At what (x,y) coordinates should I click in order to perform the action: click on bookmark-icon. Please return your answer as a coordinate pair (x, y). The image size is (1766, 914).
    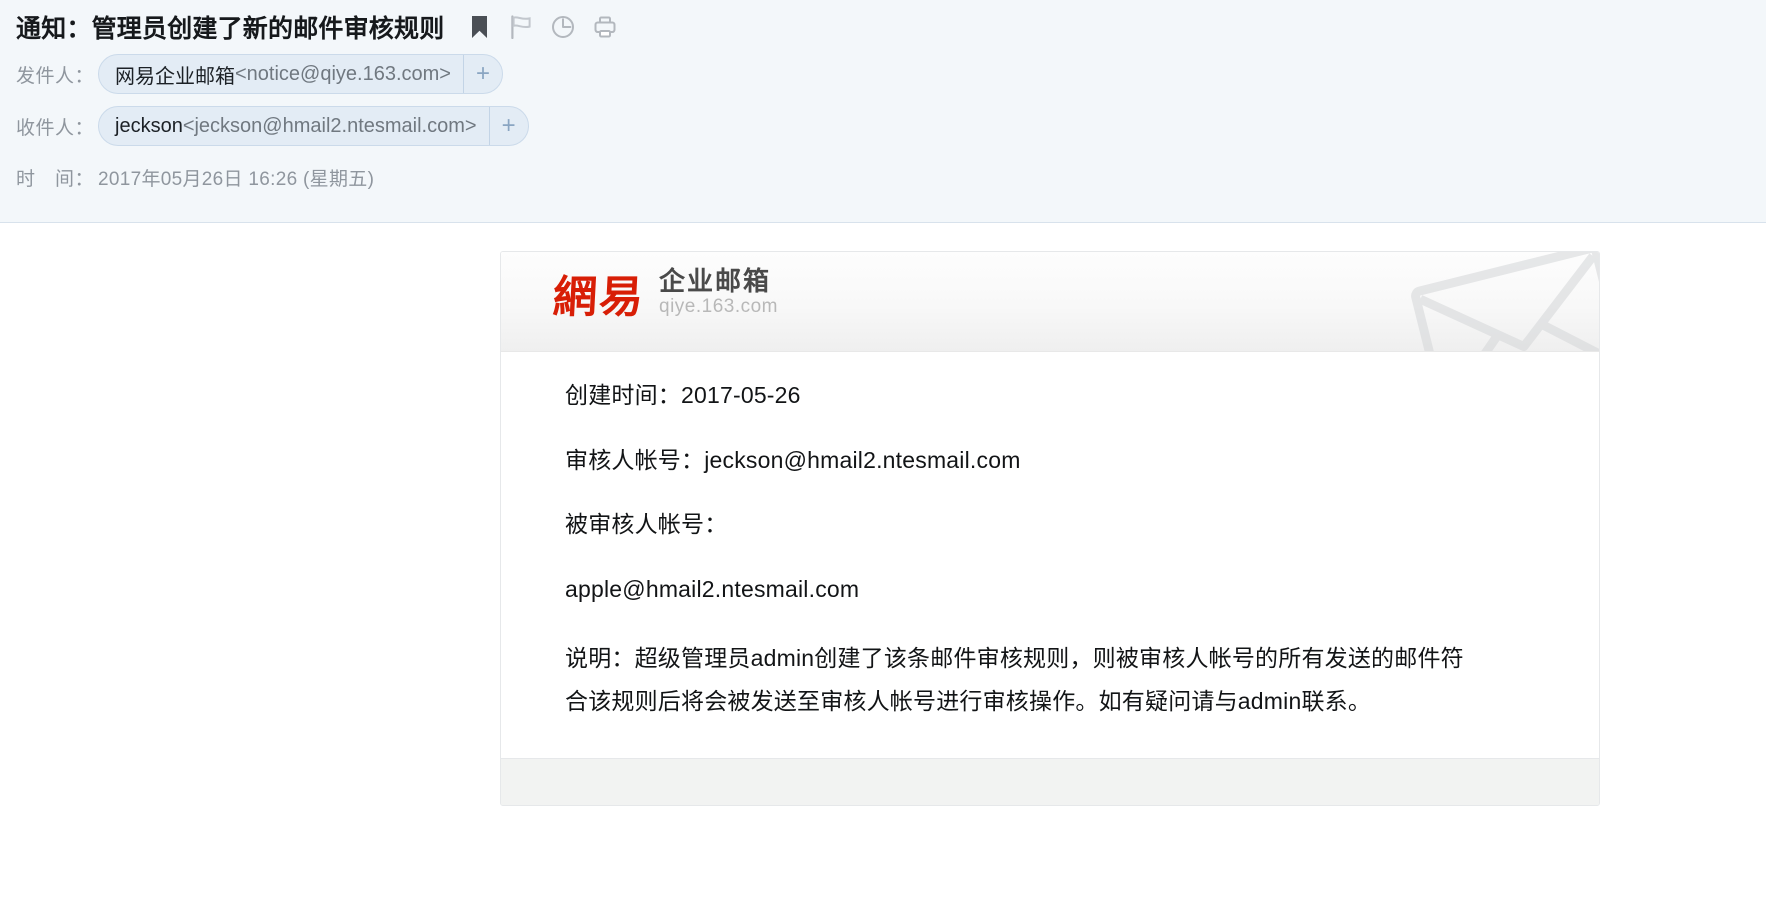
    Looking at the image, I should click on (479, 27).